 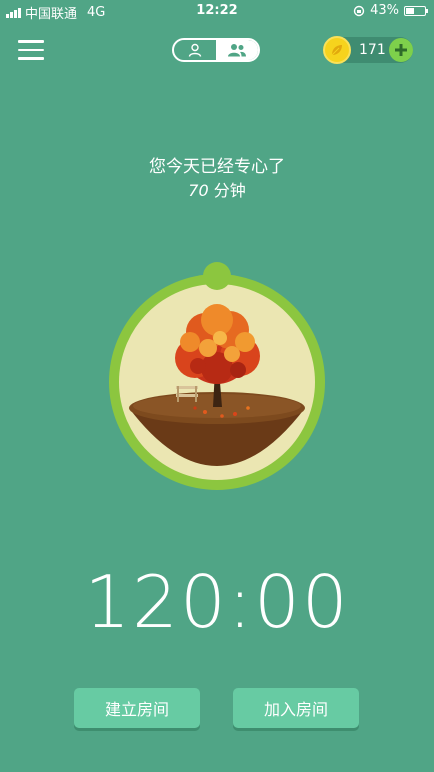 I want to click on single-mode-tab, so click(x=195, y=50).